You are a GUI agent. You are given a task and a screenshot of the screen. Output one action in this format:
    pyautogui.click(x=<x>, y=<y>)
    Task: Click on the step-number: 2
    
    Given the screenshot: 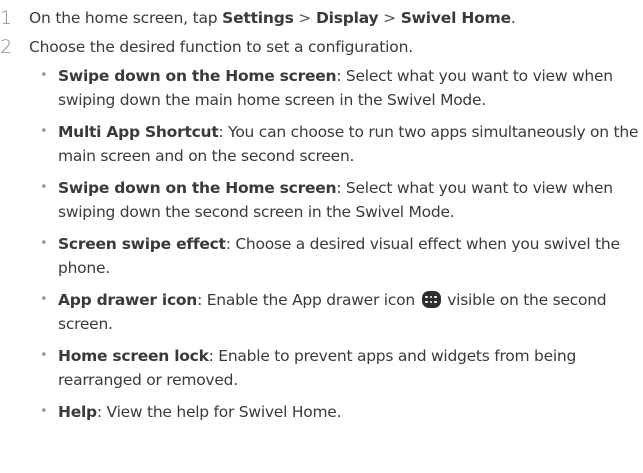 What is the action you would take?
    pyautogui.click(x=6, y=47)
    